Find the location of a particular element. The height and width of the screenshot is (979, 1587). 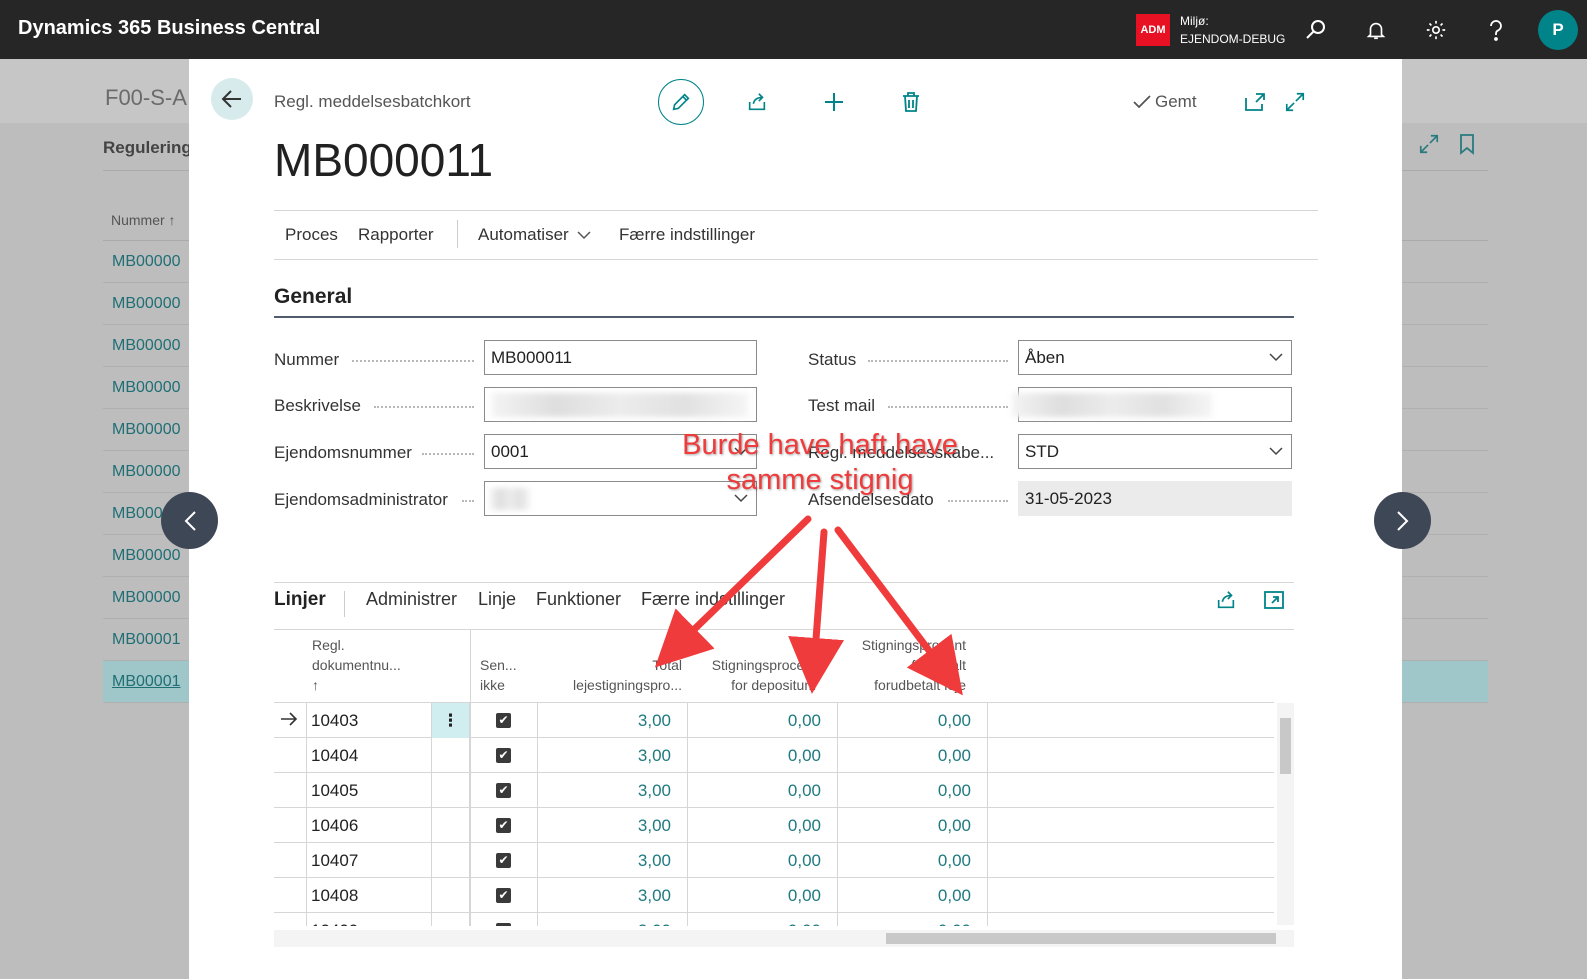

menu-separator is located at coordinates (457, 234).